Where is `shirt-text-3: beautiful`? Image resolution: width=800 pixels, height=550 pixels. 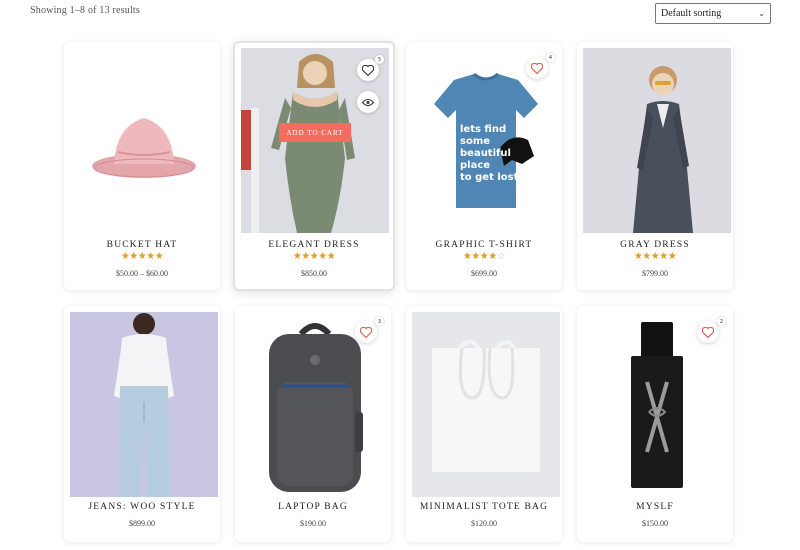 shirt-text-3: beautiful is located at coordinates (485, 153).